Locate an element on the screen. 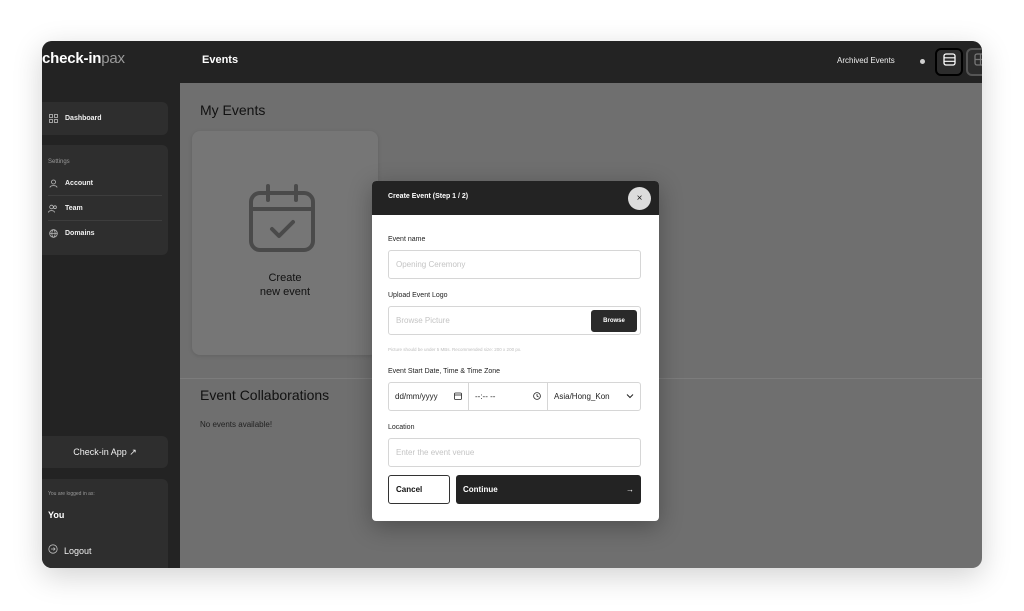 Image resolution: width=1024 pixels, height=611 pixels. grid-view-button is located at coordinates (974, 62).